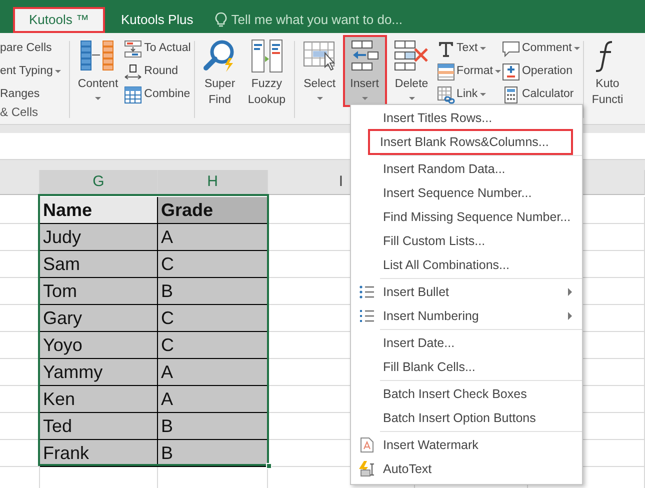 Image resolution: width=645 pixels, height=488 pixels. Describe the element at coordinates (367, 316) in the screenshot. I see `numbered-list-icon` at that location.